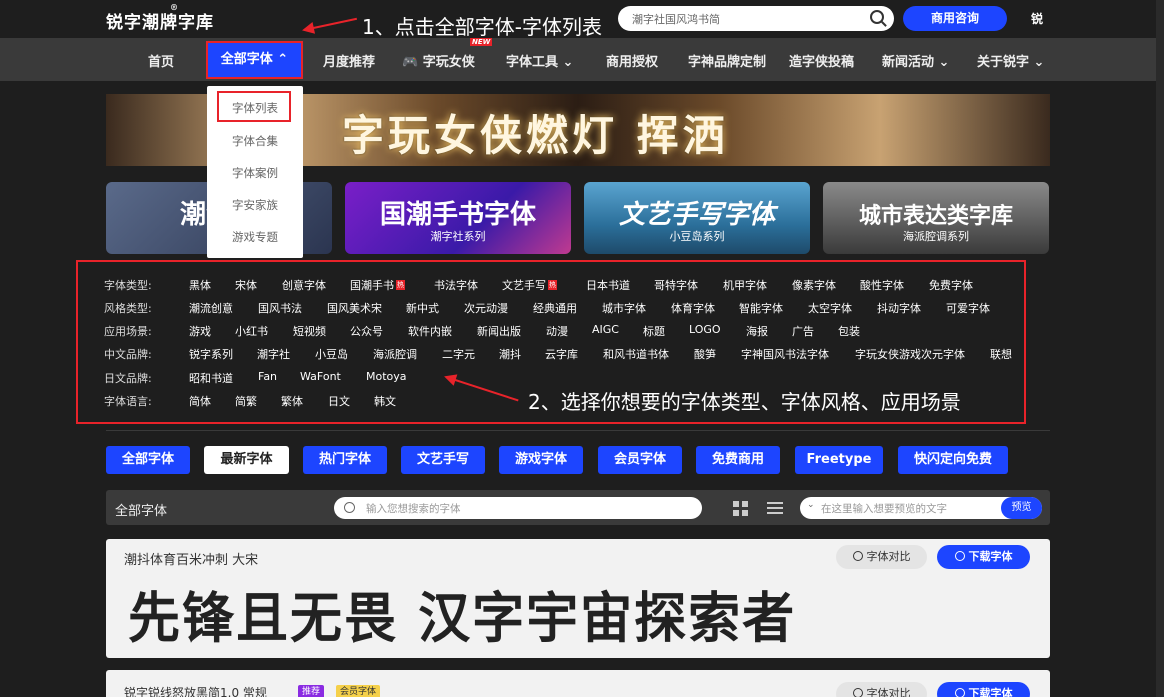 This screenshot has width=1164, height=697. I want to click on font-name: 锐字锐线怒放黑简1.0 常规, so click(195, 690).